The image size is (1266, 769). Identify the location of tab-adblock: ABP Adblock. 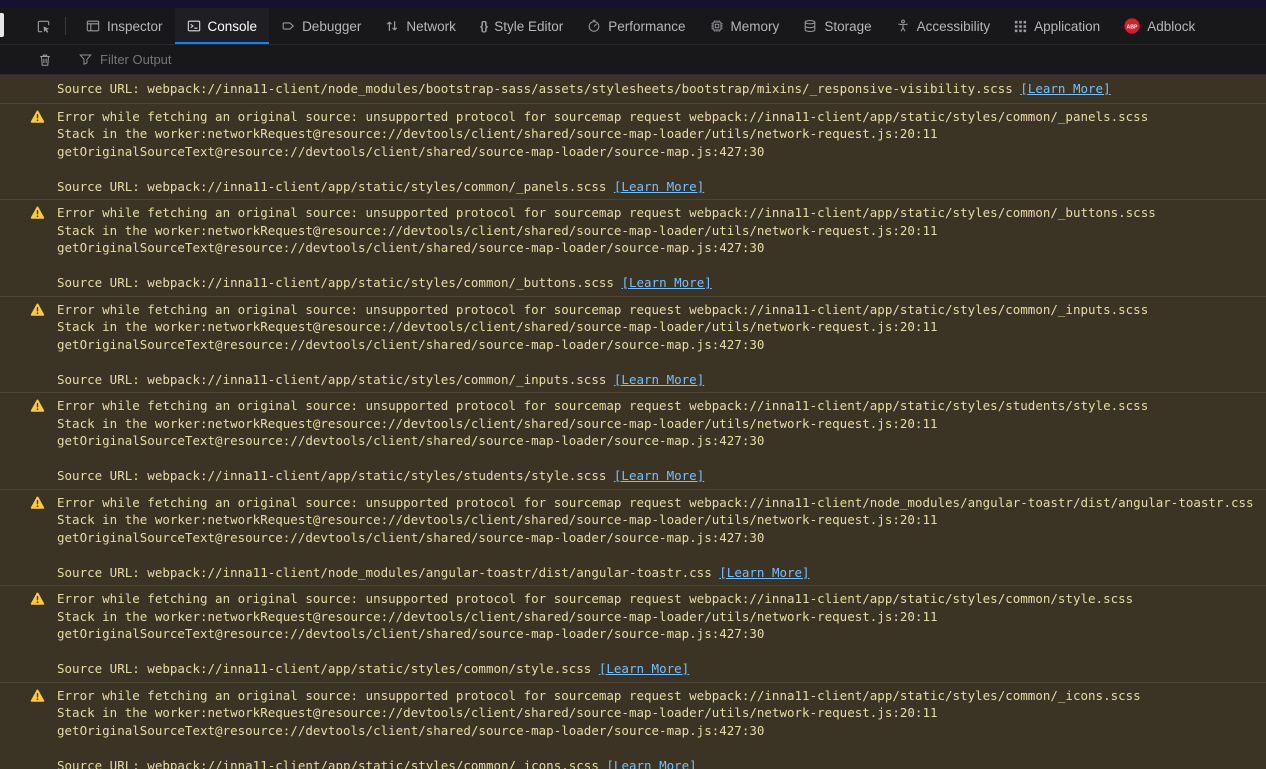
(1159, 26).